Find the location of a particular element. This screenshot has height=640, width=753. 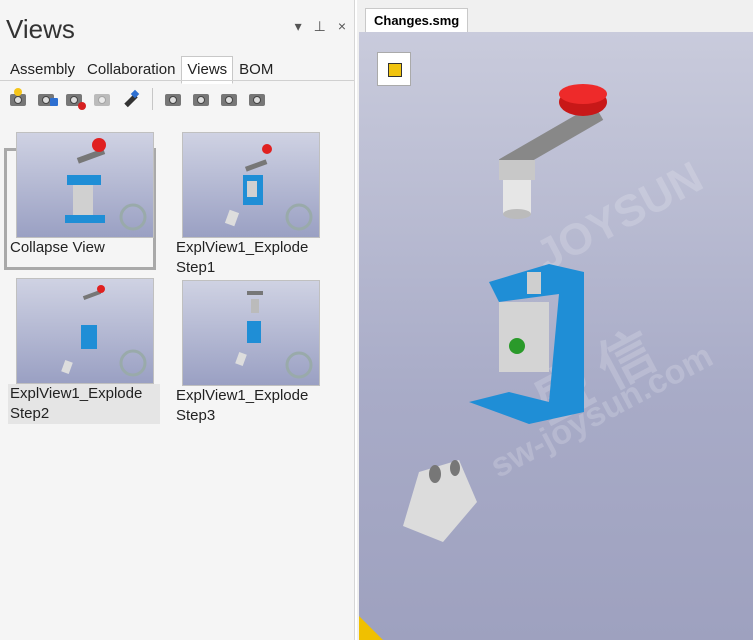

delete-view-icon is located at coordinates (75, 99).